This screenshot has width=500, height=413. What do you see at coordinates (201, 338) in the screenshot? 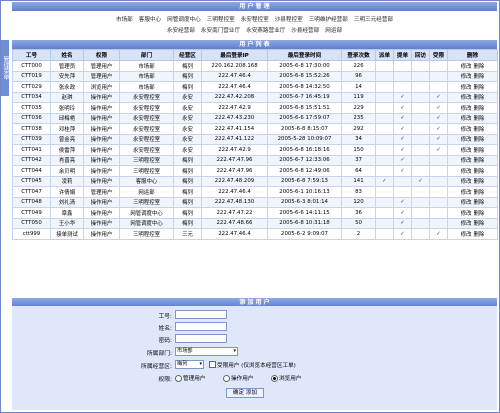
I see `password-input` at bounding box center [201, 338].